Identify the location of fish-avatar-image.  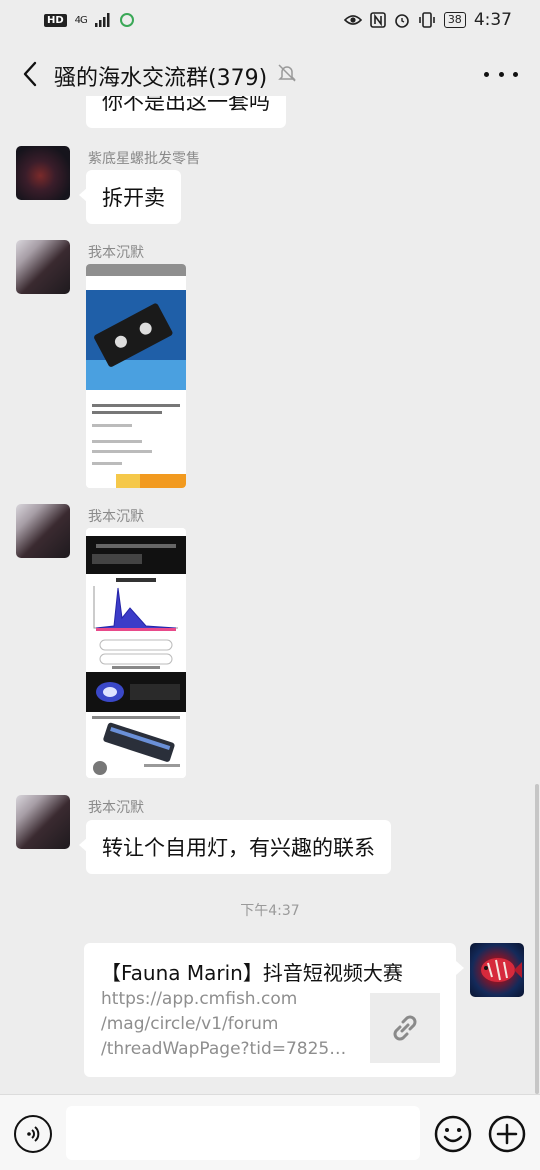
(501, 970).